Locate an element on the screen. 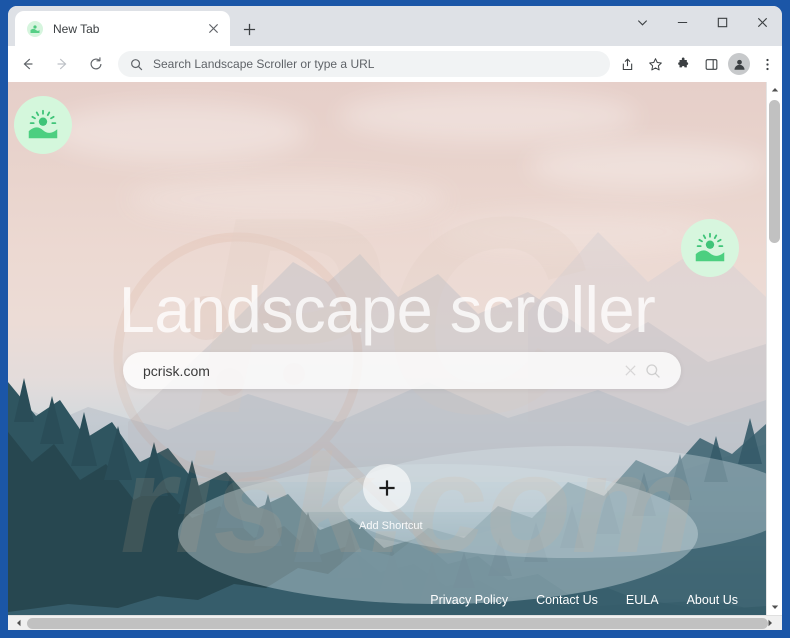 The width and height of the screenshot is (790, 638). landscape-scroller-favicon is located at coordinates (35, 28).